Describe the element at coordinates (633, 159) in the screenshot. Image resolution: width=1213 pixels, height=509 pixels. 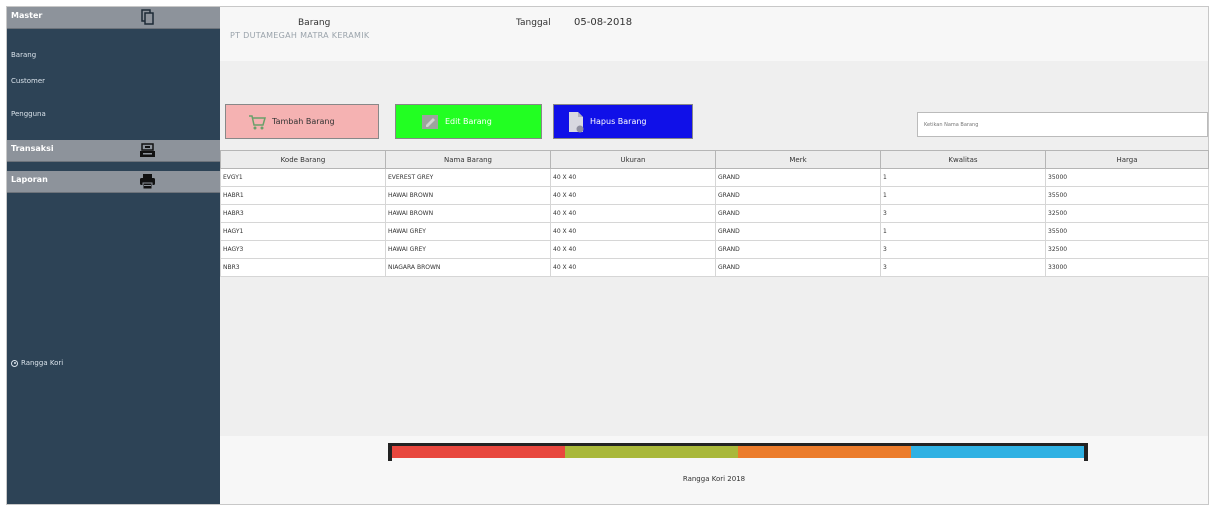
I see `column-header: Ukuran` at that location.